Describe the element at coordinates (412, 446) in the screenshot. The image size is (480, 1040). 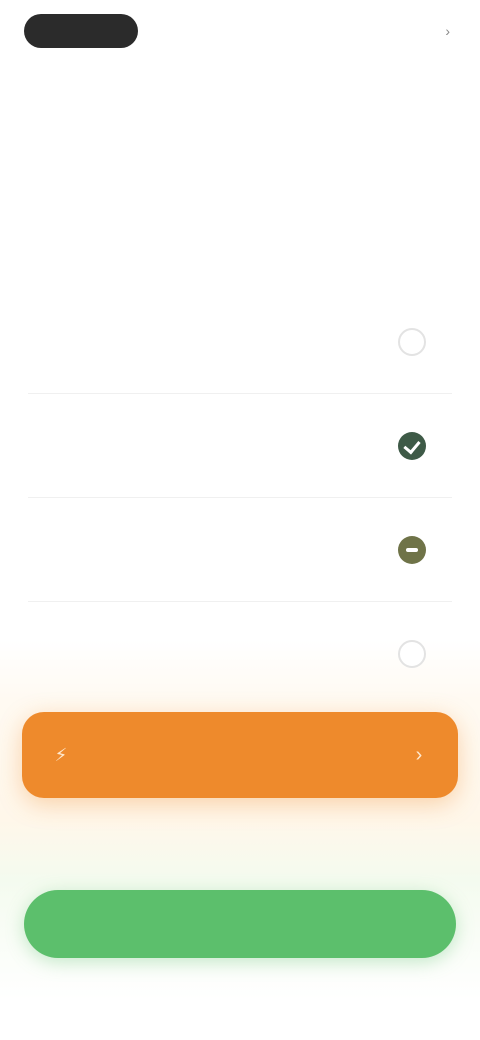
I see `check-selected-icon` at that location.